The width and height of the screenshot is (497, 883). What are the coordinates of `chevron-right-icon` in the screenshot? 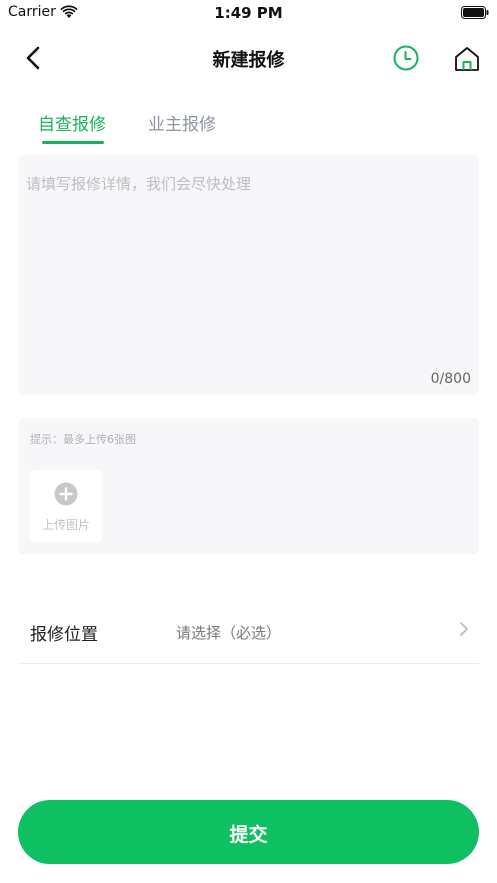 It's located at (464, 629).